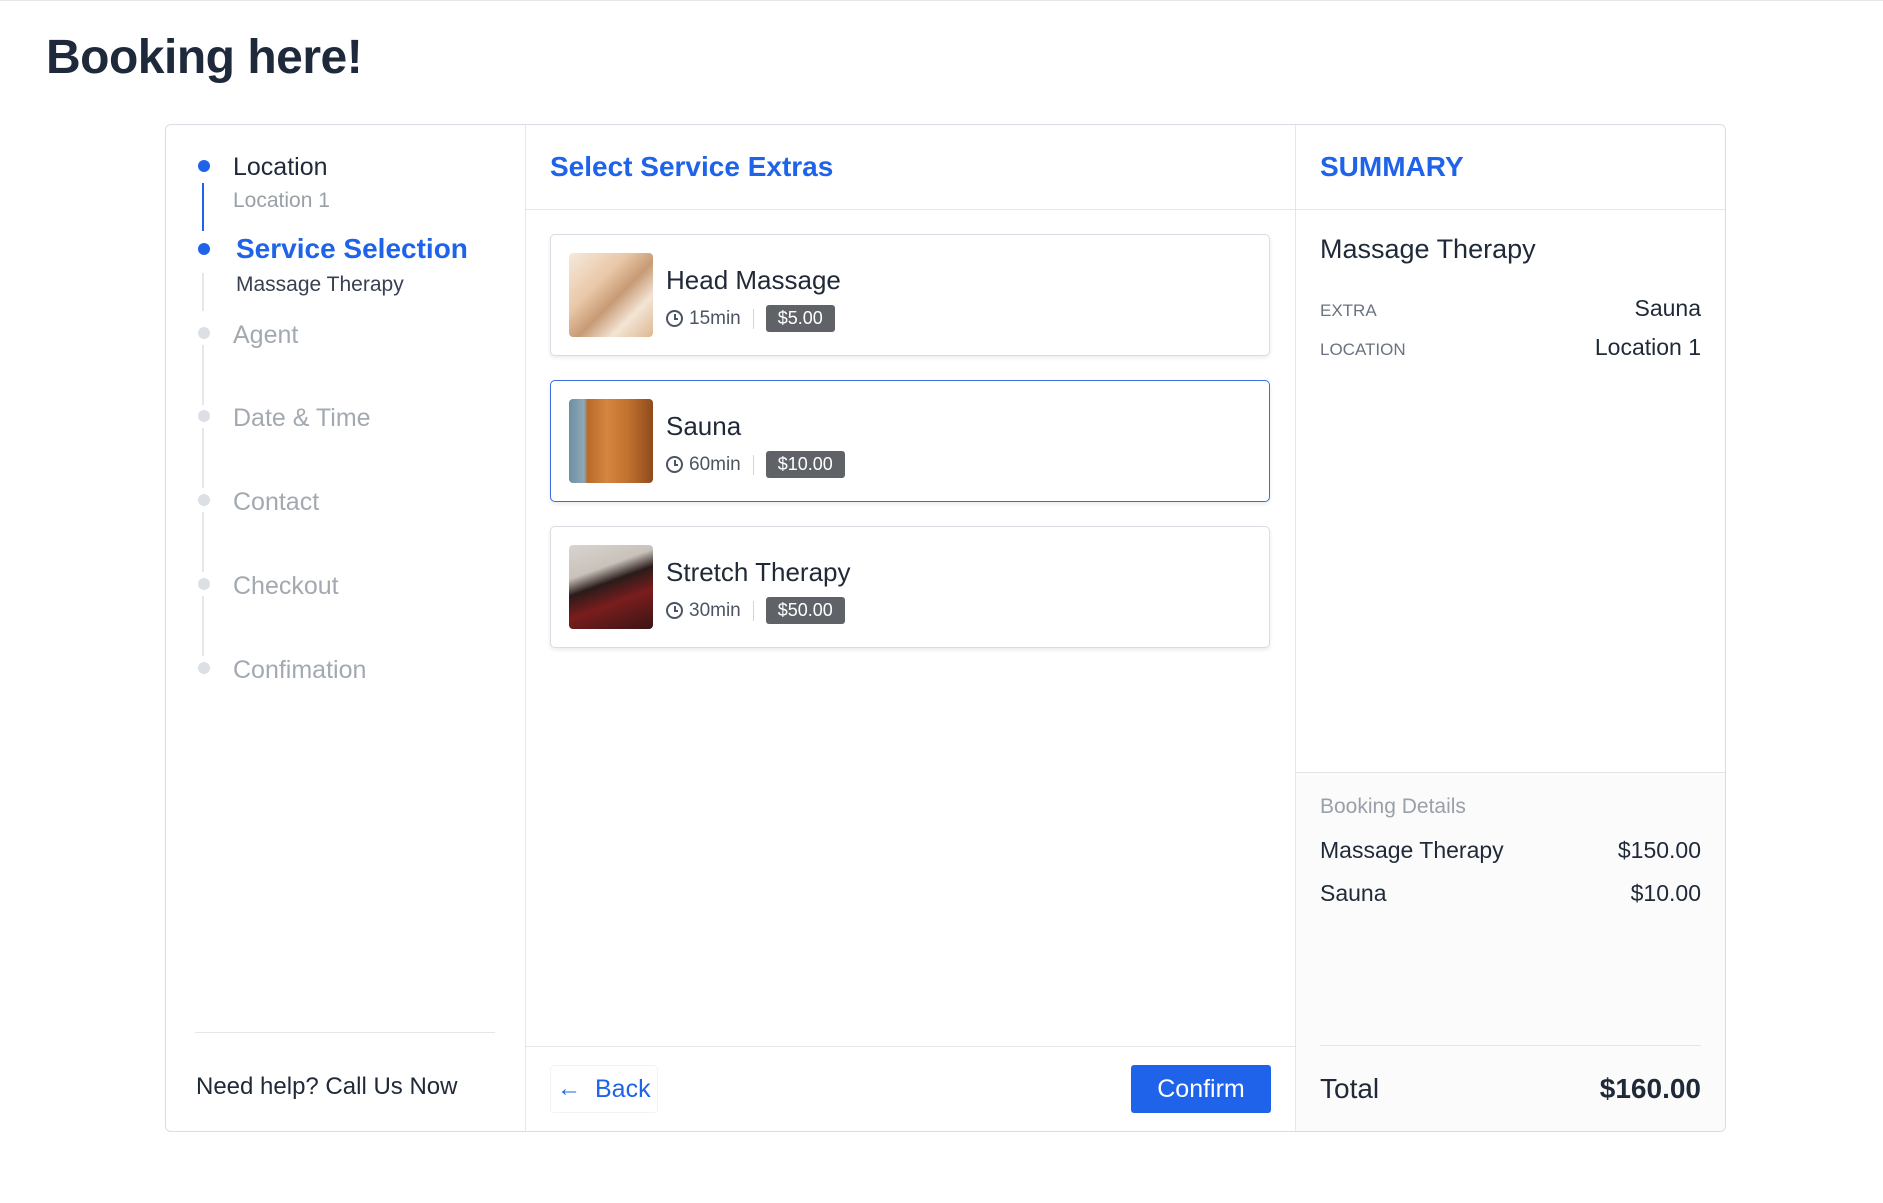 This screenshot has width=1883, height=1203. I want to click on extra-duration: 60min, so click(715, 464).